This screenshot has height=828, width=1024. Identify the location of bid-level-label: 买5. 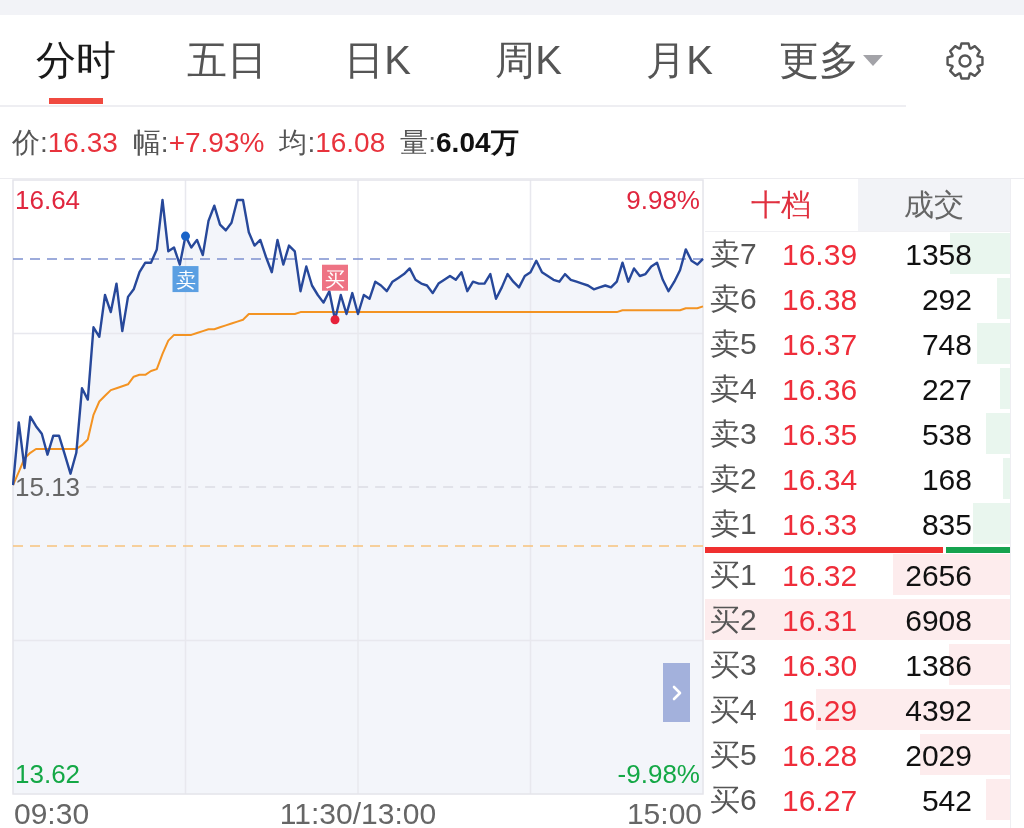
(734, 755).